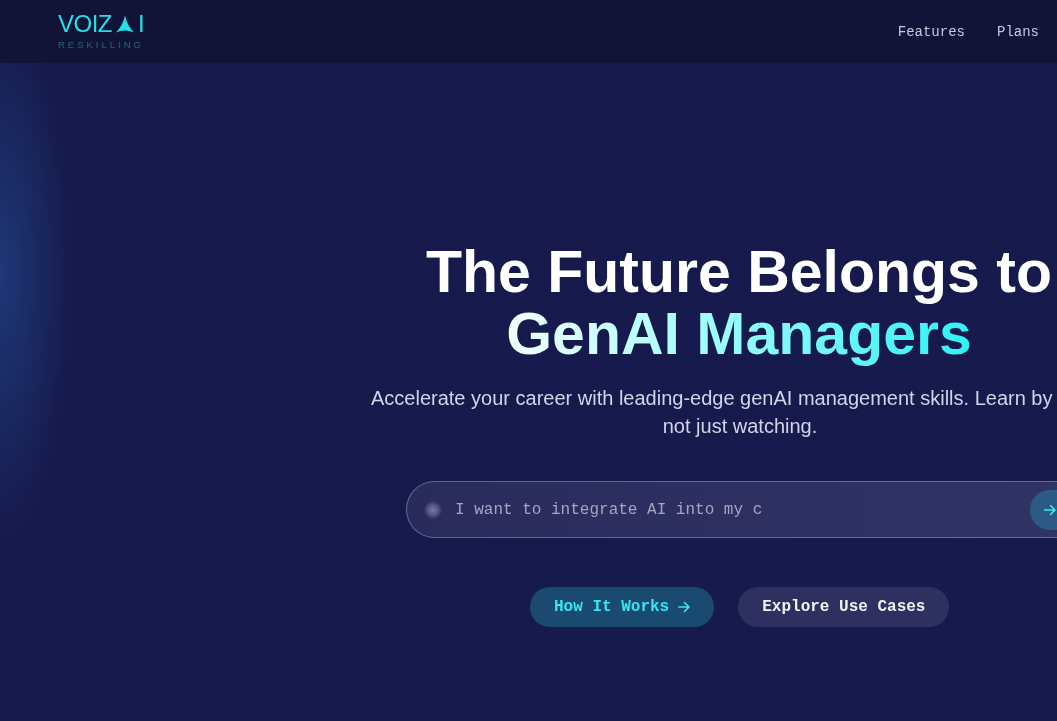  Describe the element at coordinates (622, 607) in the screenshot. I see `action-button: How It Works` at that location.